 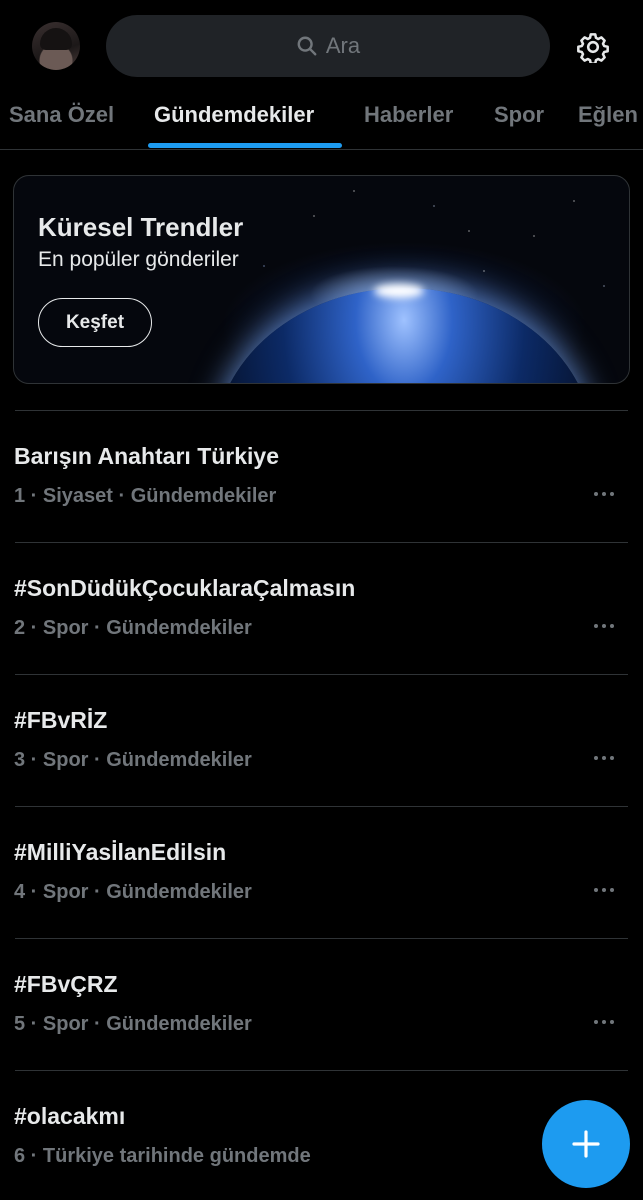 I want to click on tab-entertainment: Eğlen, so click(x=608, y=115).